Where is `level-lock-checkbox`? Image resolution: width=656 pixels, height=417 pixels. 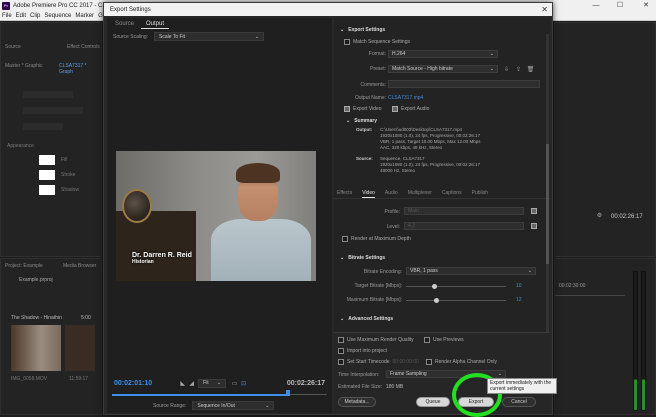 level-lock-checkbox is located at coordinates (534, 226).